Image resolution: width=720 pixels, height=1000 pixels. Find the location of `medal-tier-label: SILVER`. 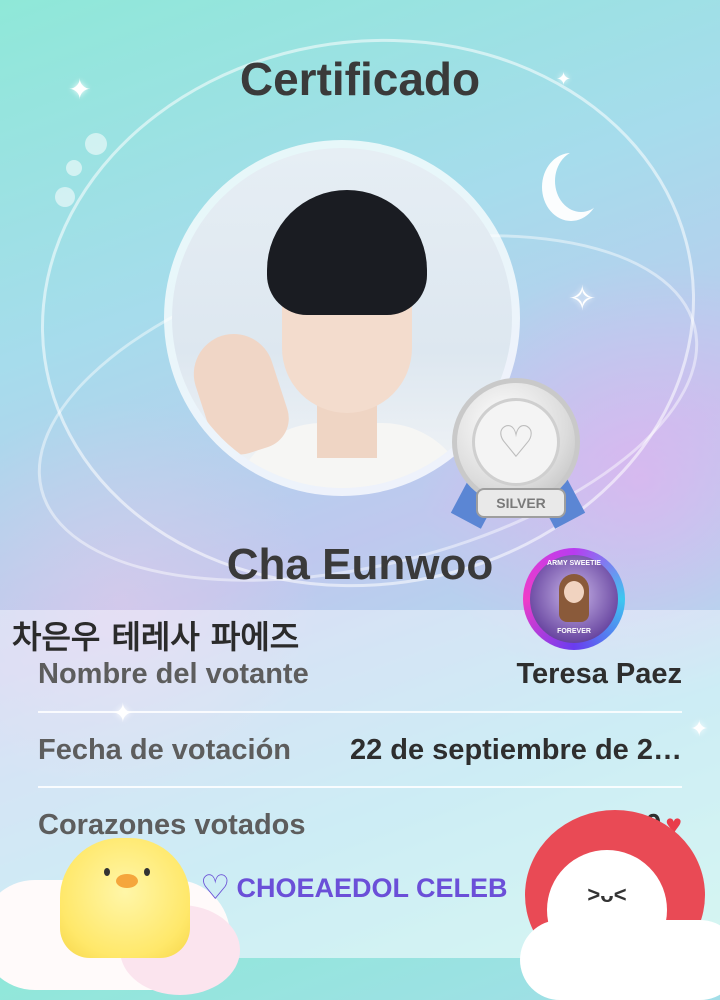

medal-tier-label: SILVER is located at coordinates (521, 503).